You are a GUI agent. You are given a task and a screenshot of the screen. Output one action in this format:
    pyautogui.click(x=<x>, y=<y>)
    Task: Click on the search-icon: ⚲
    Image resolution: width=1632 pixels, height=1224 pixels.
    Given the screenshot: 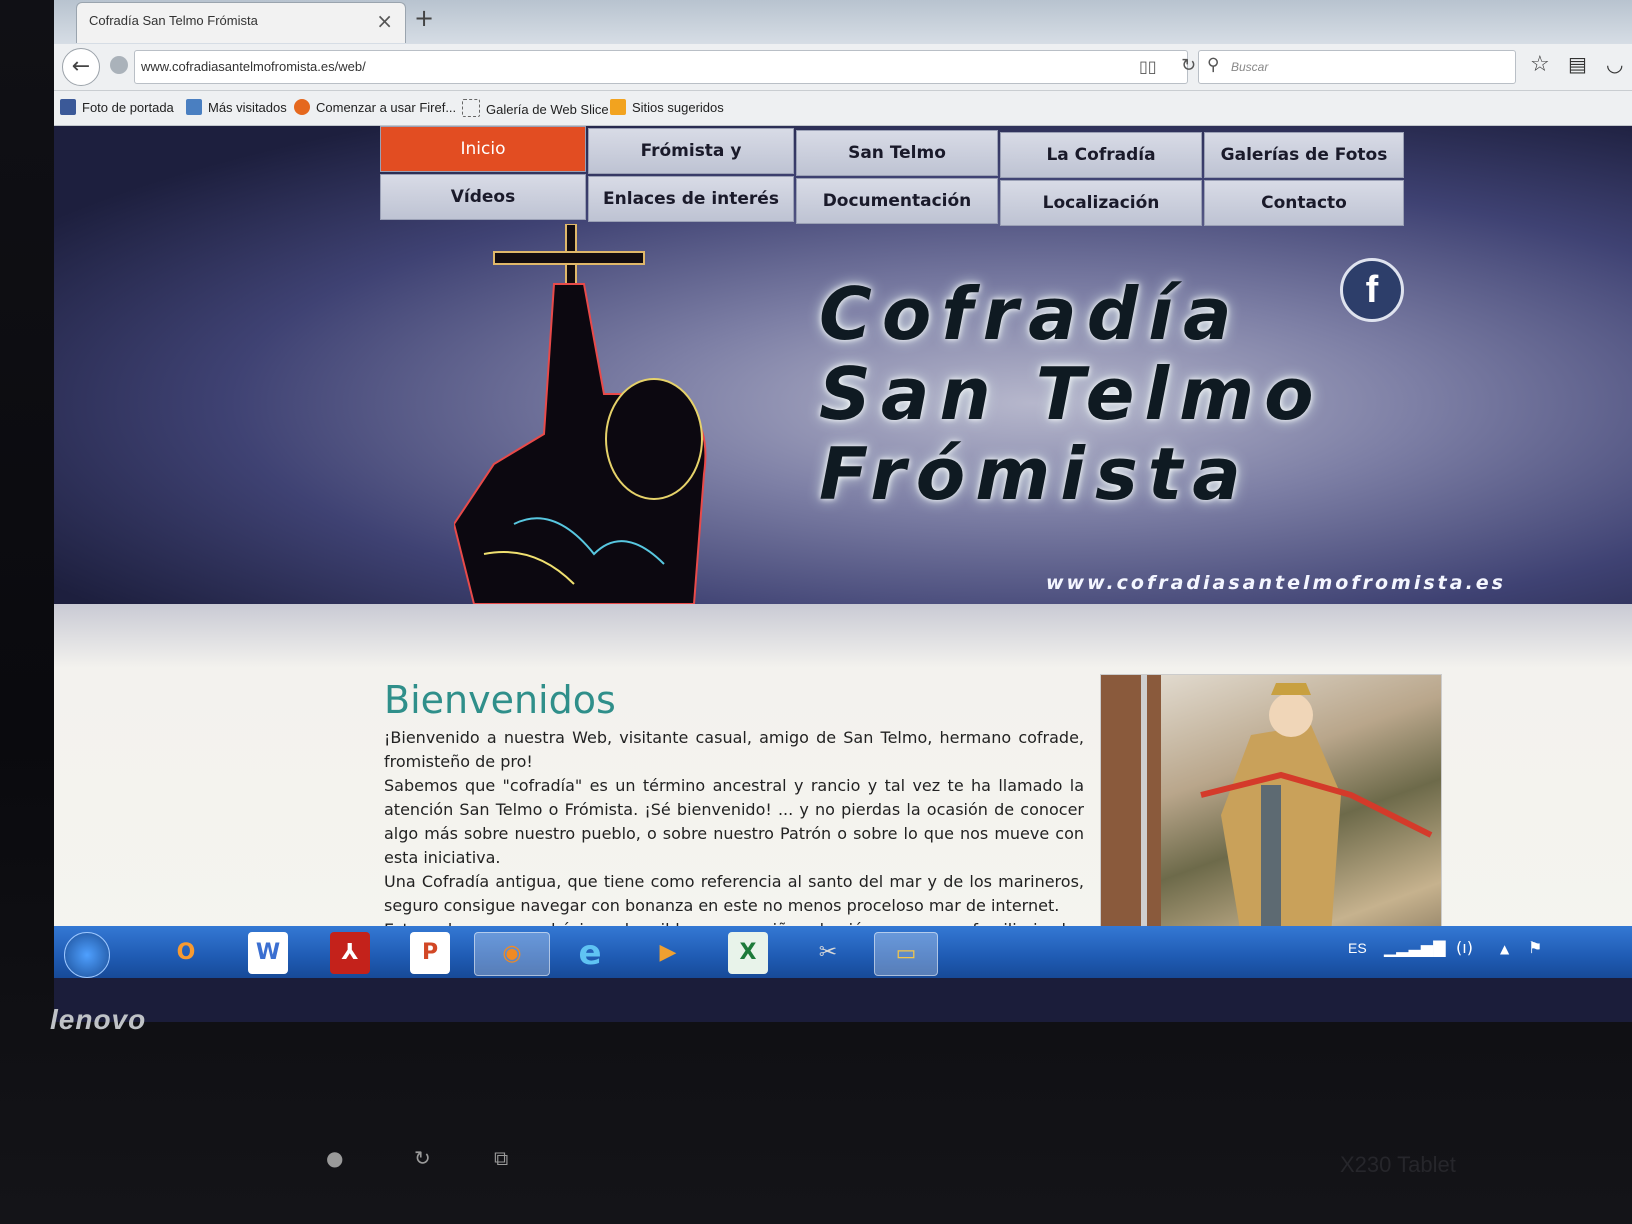 What is the action you would take?
    pyautogui.click(x=1213, y=65)
    